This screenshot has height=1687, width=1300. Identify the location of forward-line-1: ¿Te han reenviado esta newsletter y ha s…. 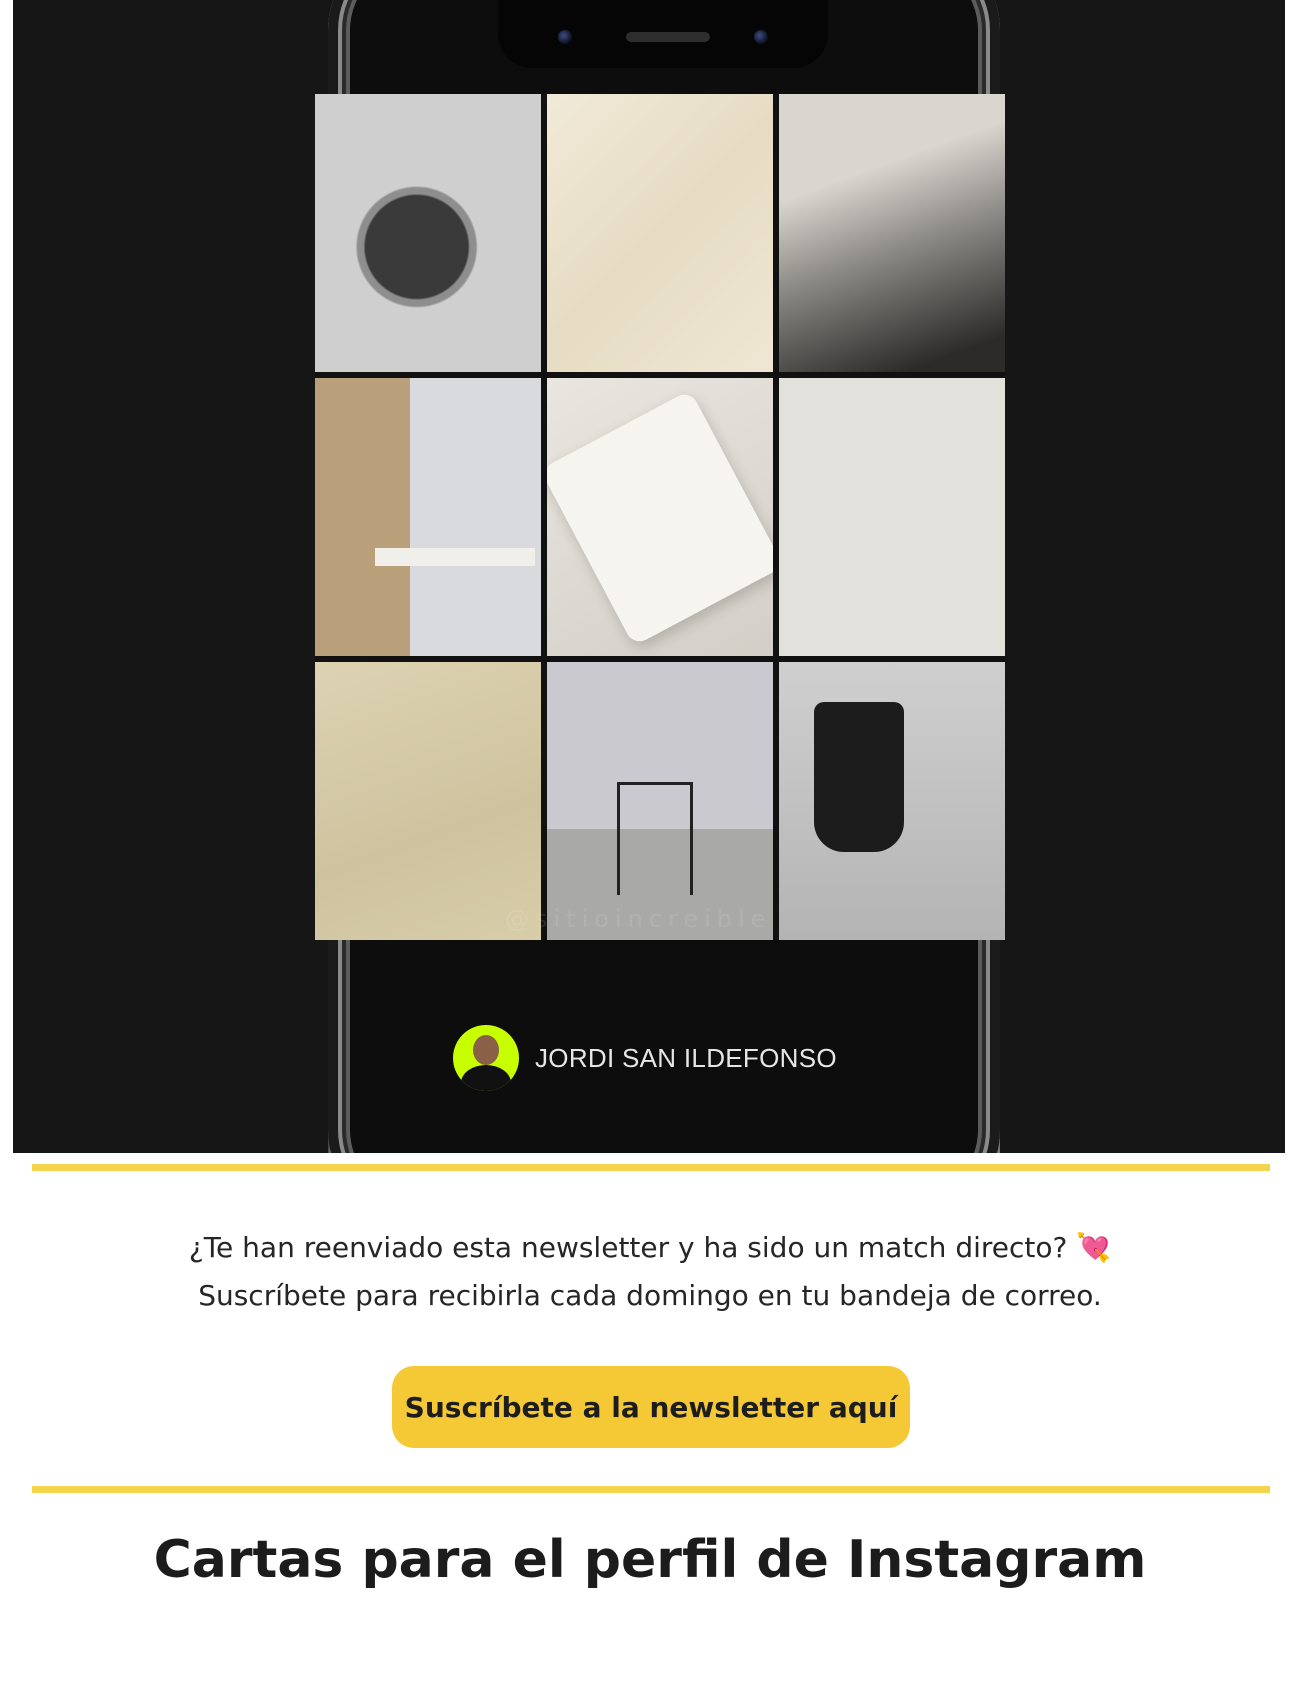
(650, 1248).